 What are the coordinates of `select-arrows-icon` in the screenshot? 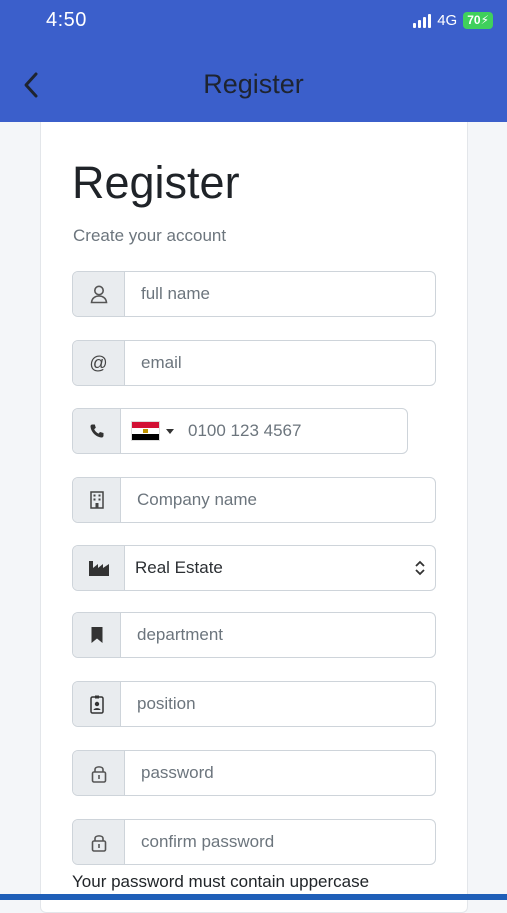 It's located at (420, 568).